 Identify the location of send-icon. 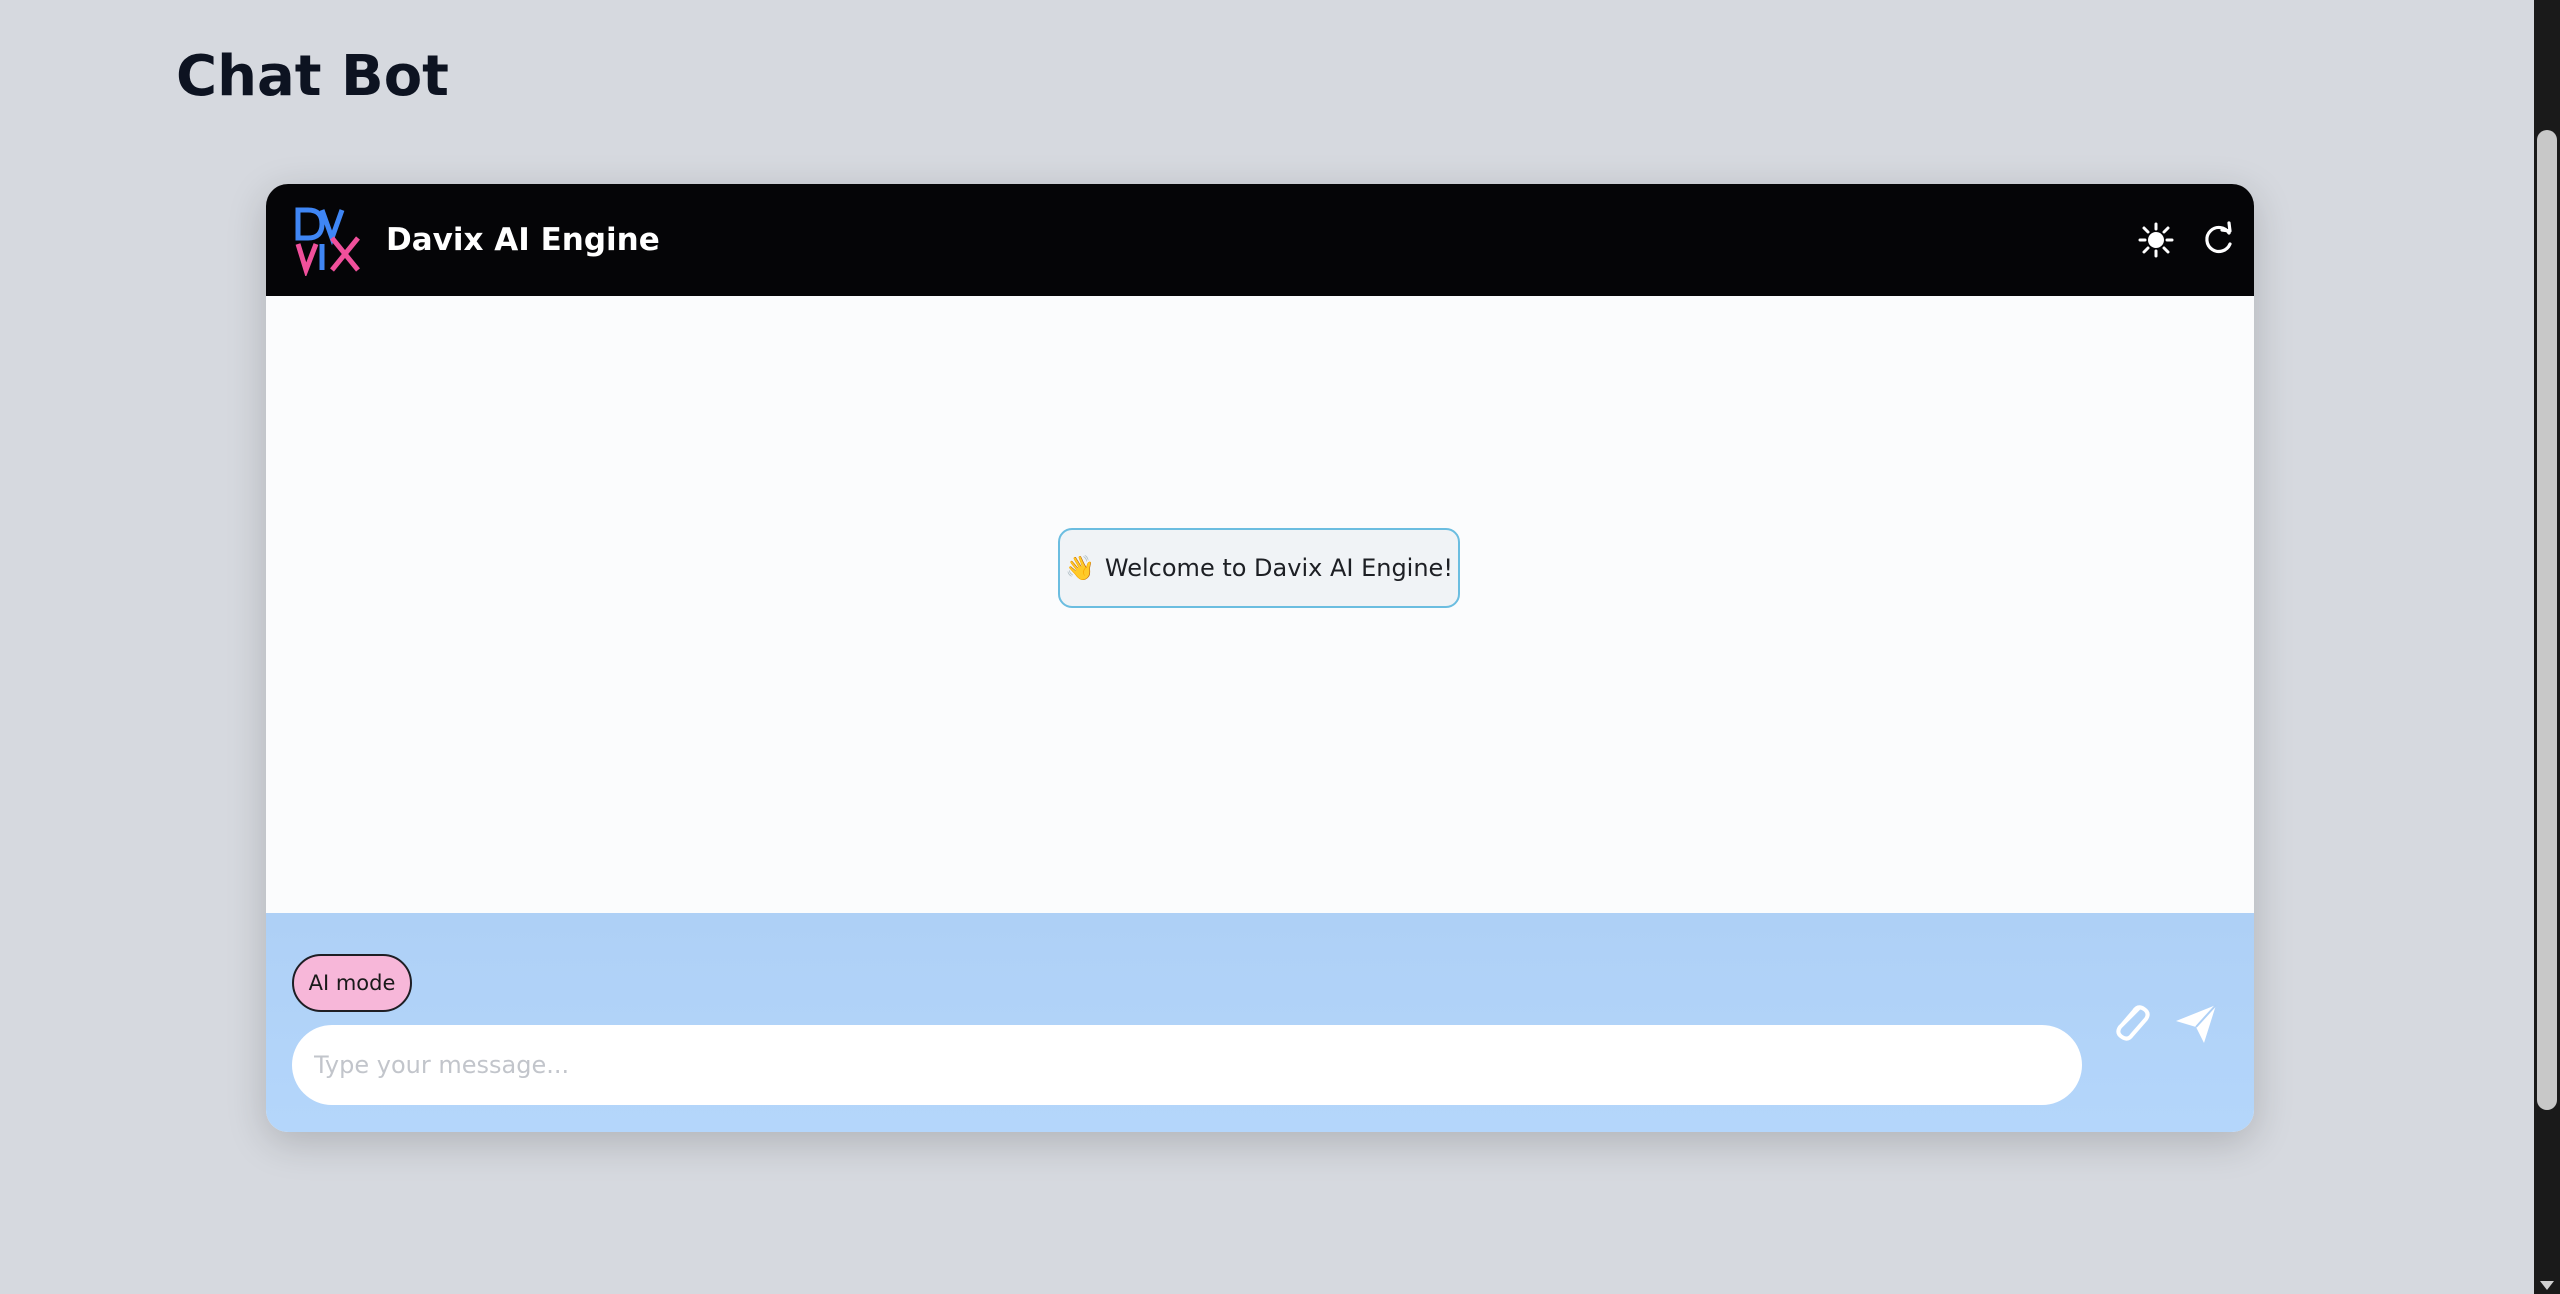
(2196, 1023).